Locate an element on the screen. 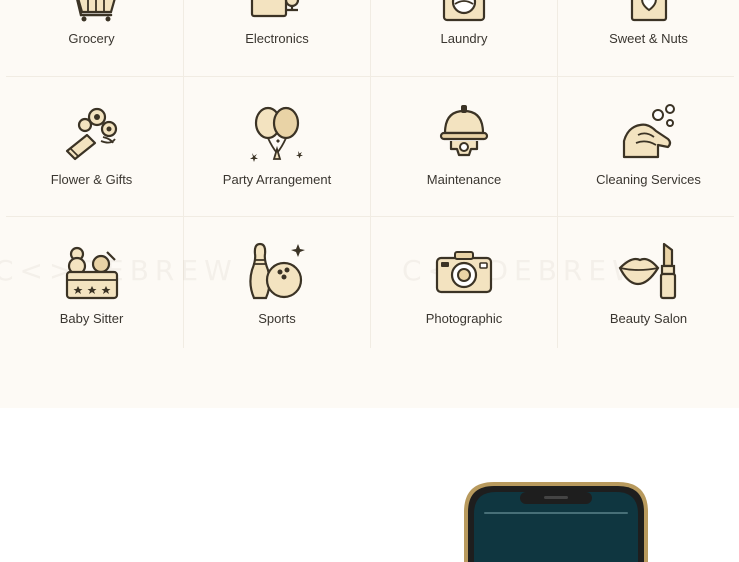  service-tile-flower-gifts: Flower & Gifts is located at coordinates (91, 144).